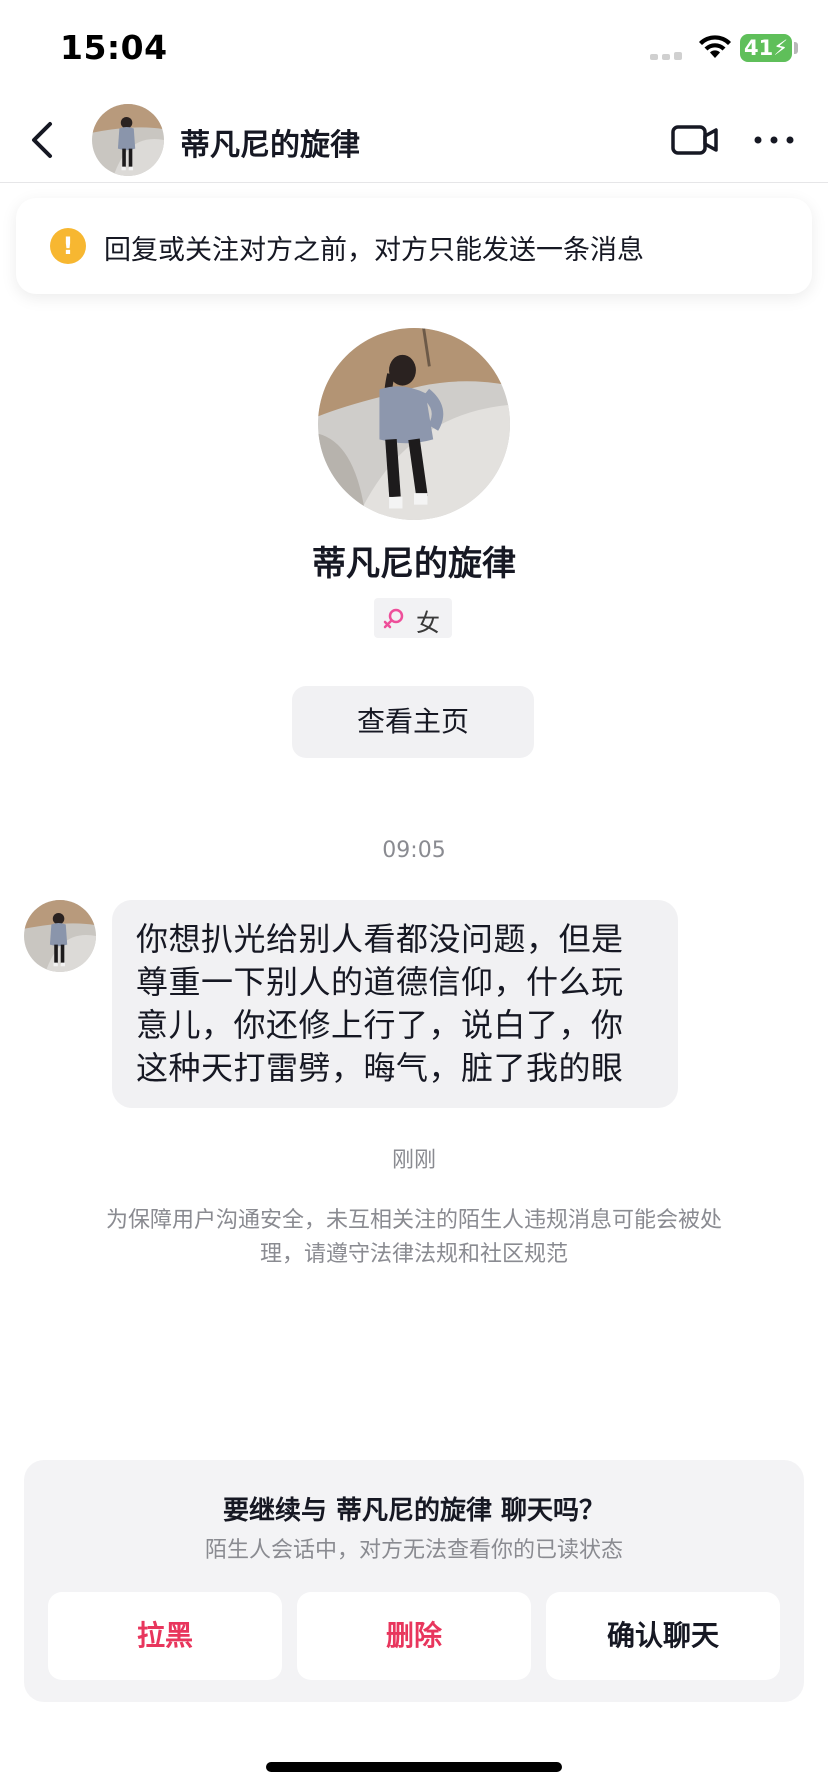 The image size is (828, 1792). I want to click on header-title: 蒂凡尼的旋律, so click(270, 142).